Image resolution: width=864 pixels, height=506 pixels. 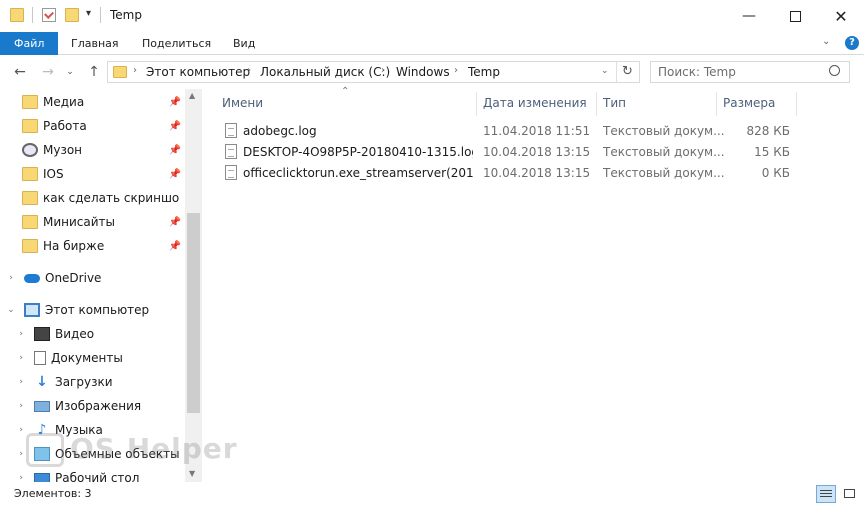 I want to click on nav-item-work: Работа 📌, so click(x=92, y=126).